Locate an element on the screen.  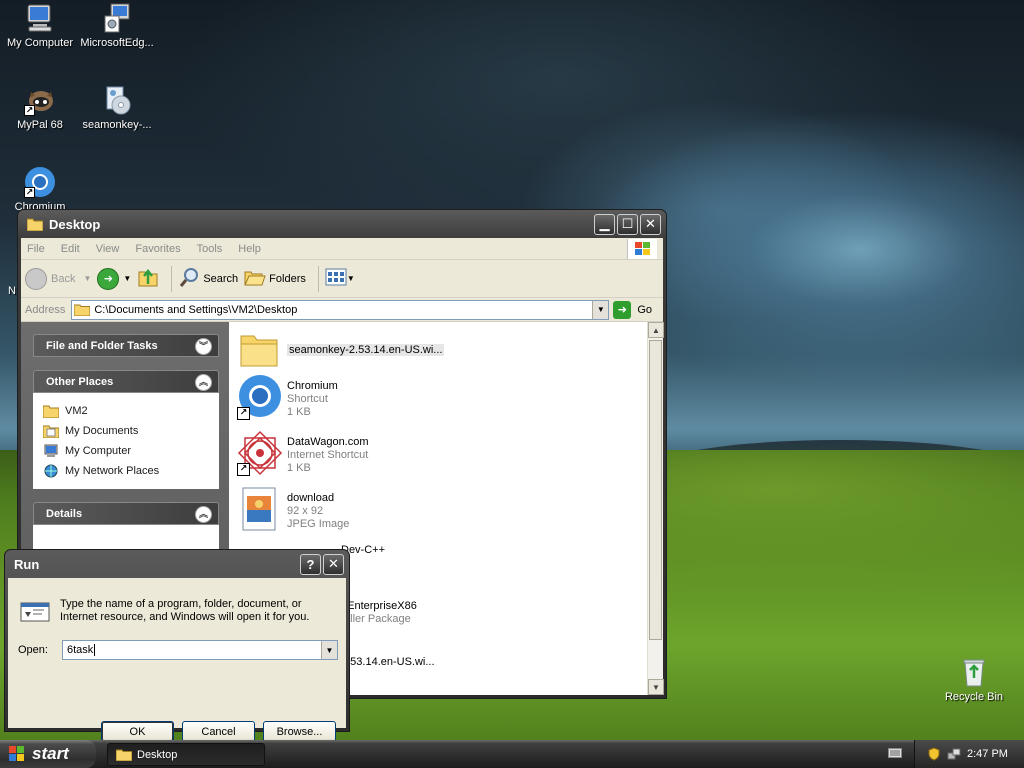
explorer-titlebar: Desktop ▁ ☐ ✕ is located at coordinates (342, 224).